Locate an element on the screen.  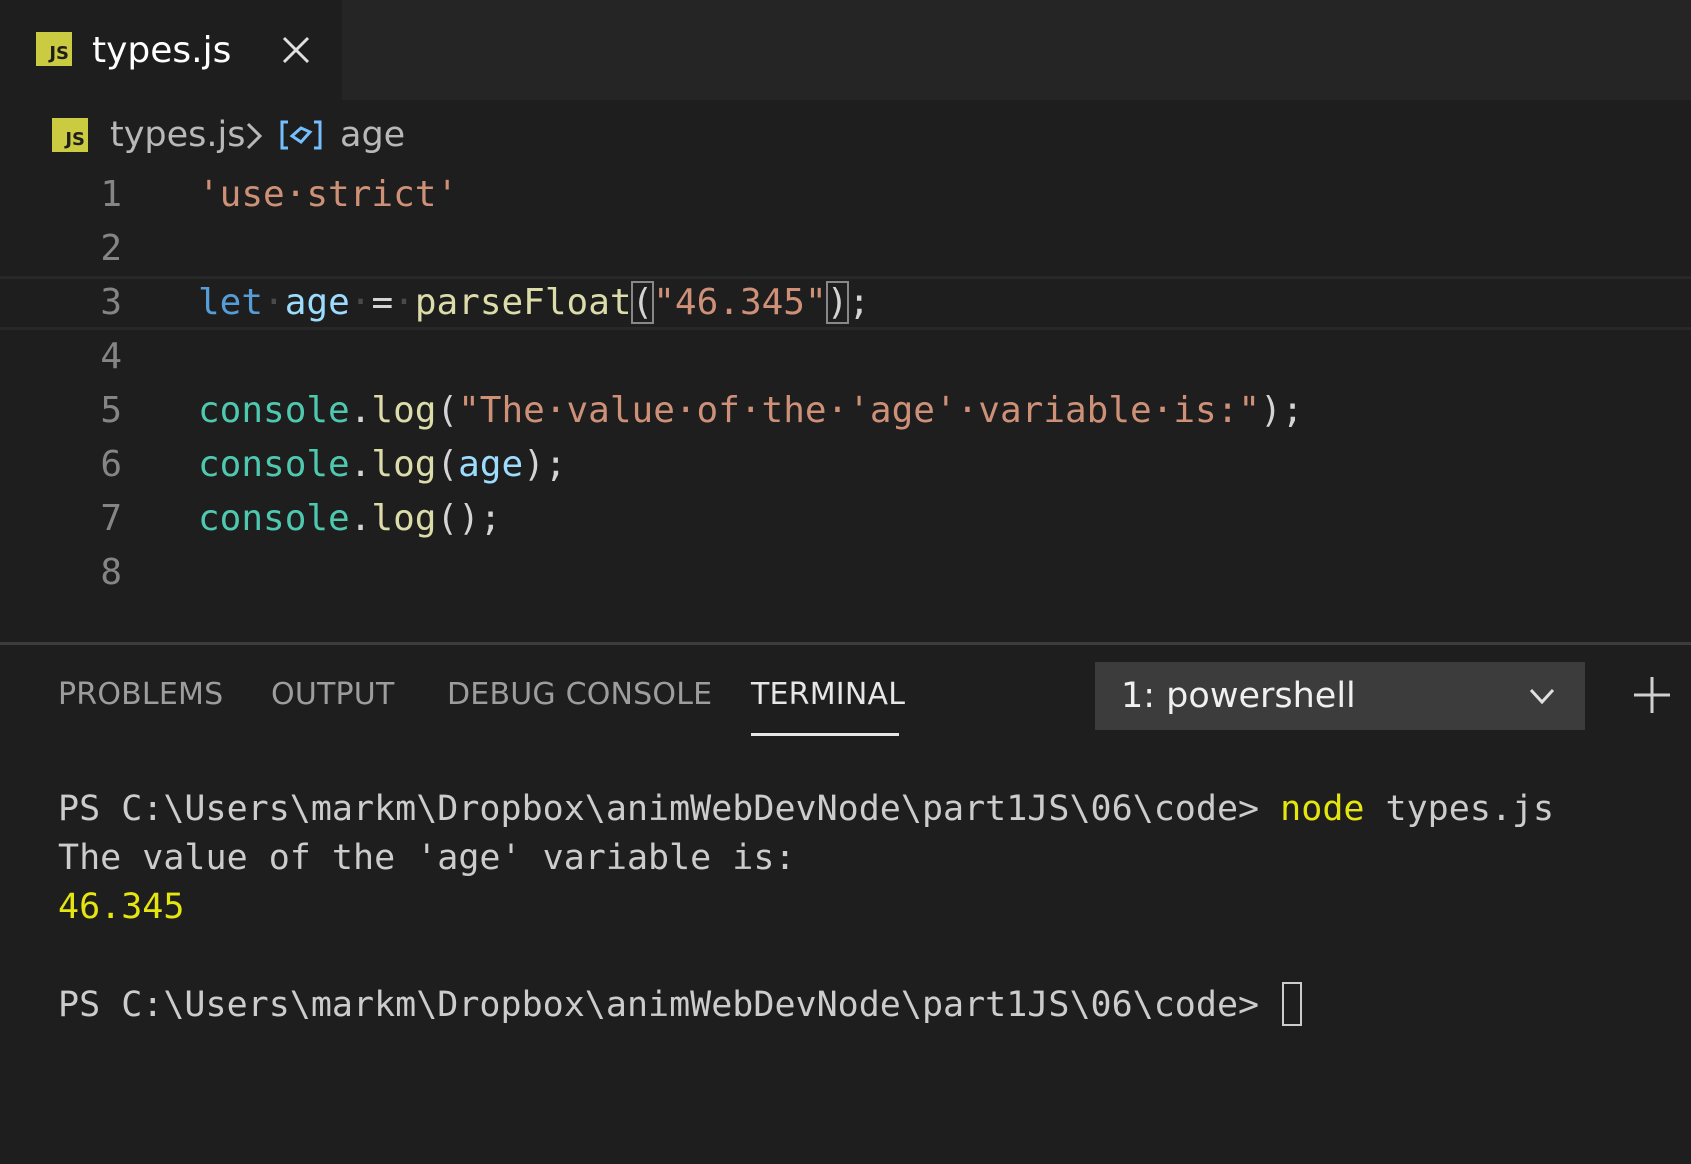
chevron-right-icon is located at coordinates (254, 136).